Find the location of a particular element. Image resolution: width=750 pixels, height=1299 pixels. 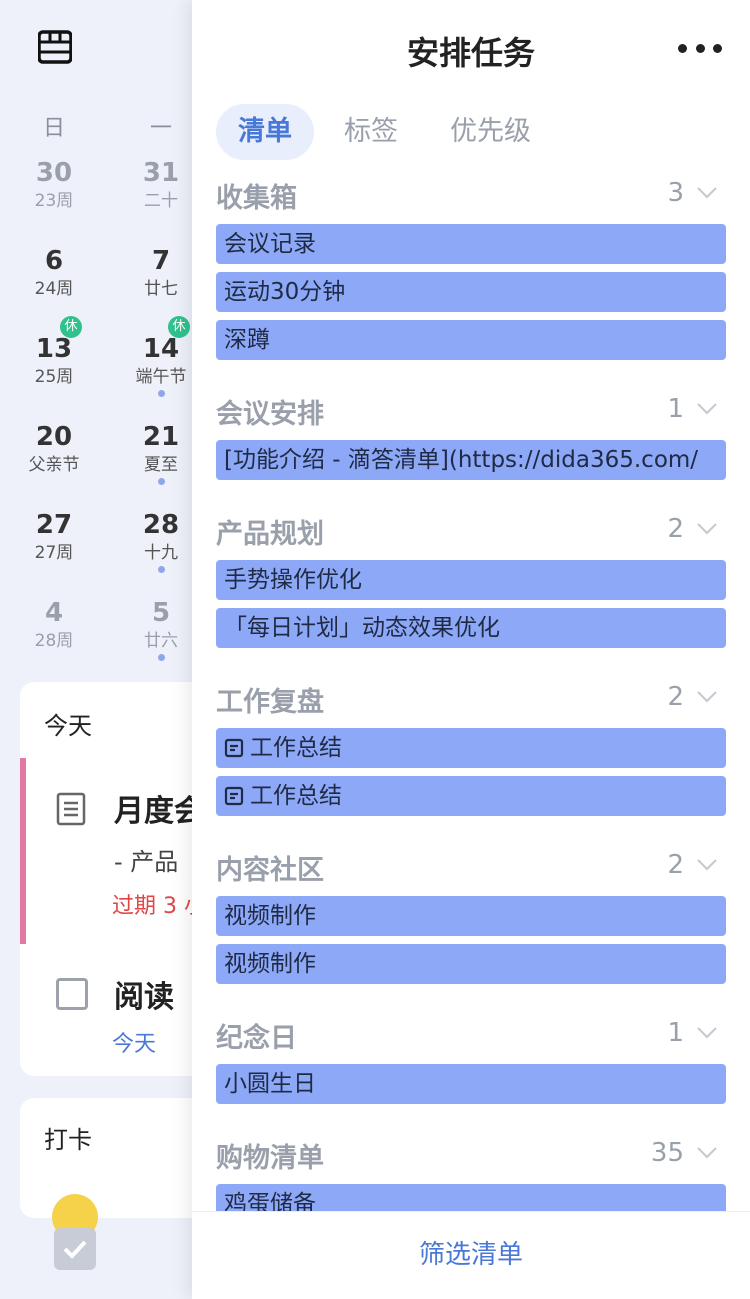

list-group: 纪念日 1 小圆生日 is located at coordinates (471, 1072).